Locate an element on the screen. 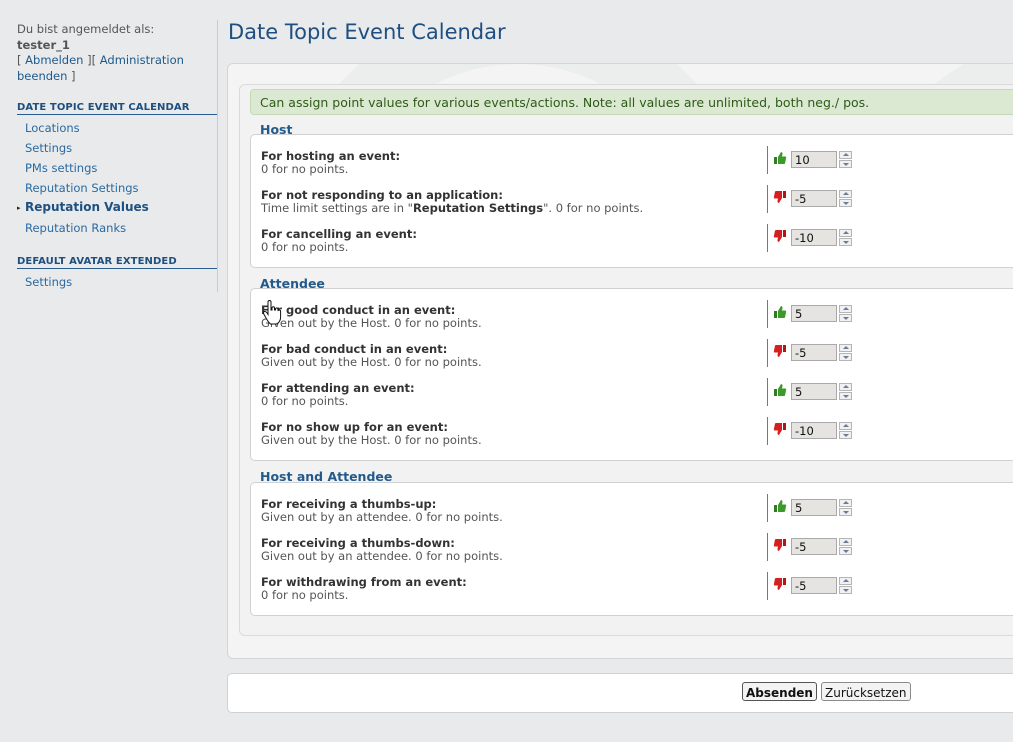  nav-item-locations: Locations is located at coordinates (52, 128).